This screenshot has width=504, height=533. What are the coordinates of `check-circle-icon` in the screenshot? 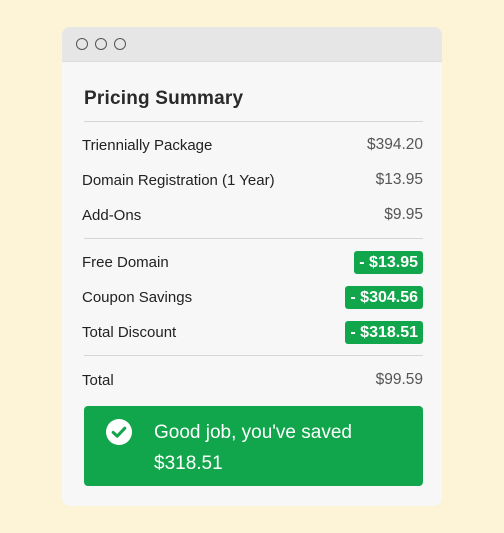 It's located at (119, 432).